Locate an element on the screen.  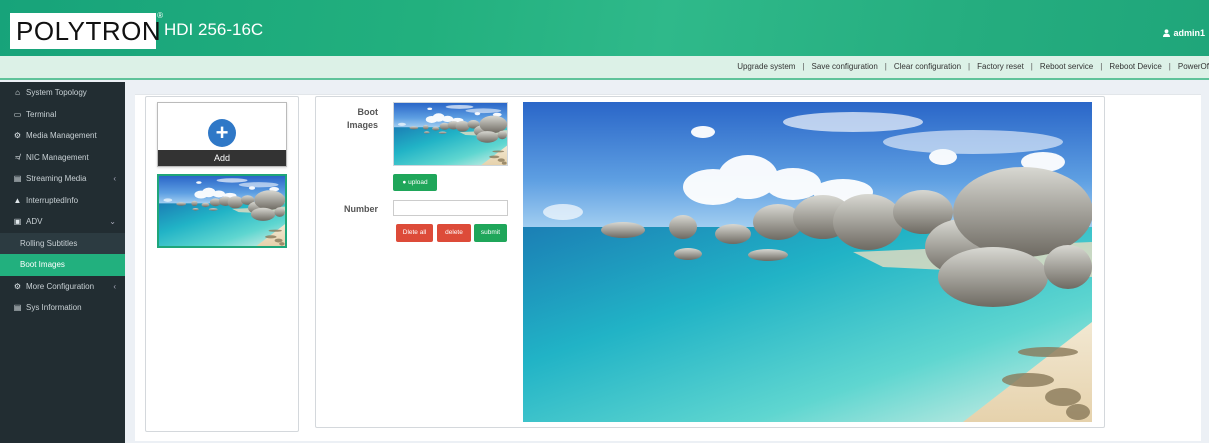
upload-label: upload is located at coordinates (418, 182).